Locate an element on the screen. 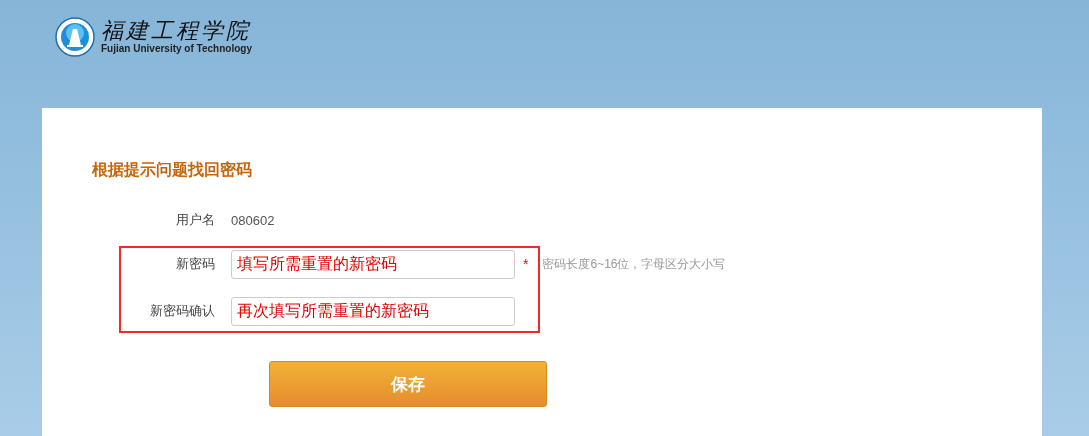  field-label: 用户名 is located at coordinates (195, 220).